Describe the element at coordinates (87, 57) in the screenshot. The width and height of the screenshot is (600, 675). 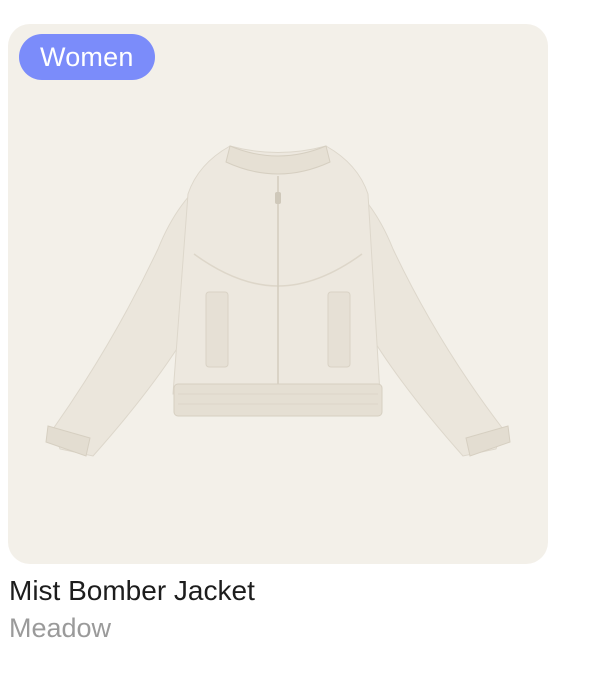
I see `category-badge: Women` at that location.